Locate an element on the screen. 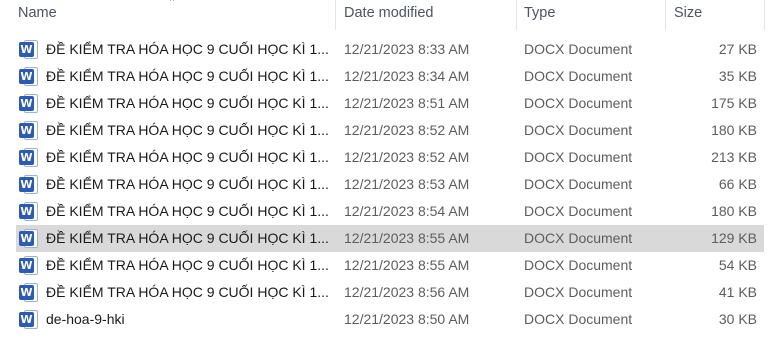 This screenshot has height=340, width=780. column-header-type: Type is located at coordinates (539, 14).